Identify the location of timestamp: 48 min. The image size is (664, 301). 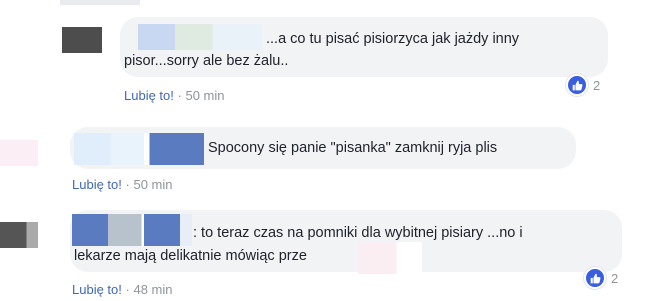
(152, 289).